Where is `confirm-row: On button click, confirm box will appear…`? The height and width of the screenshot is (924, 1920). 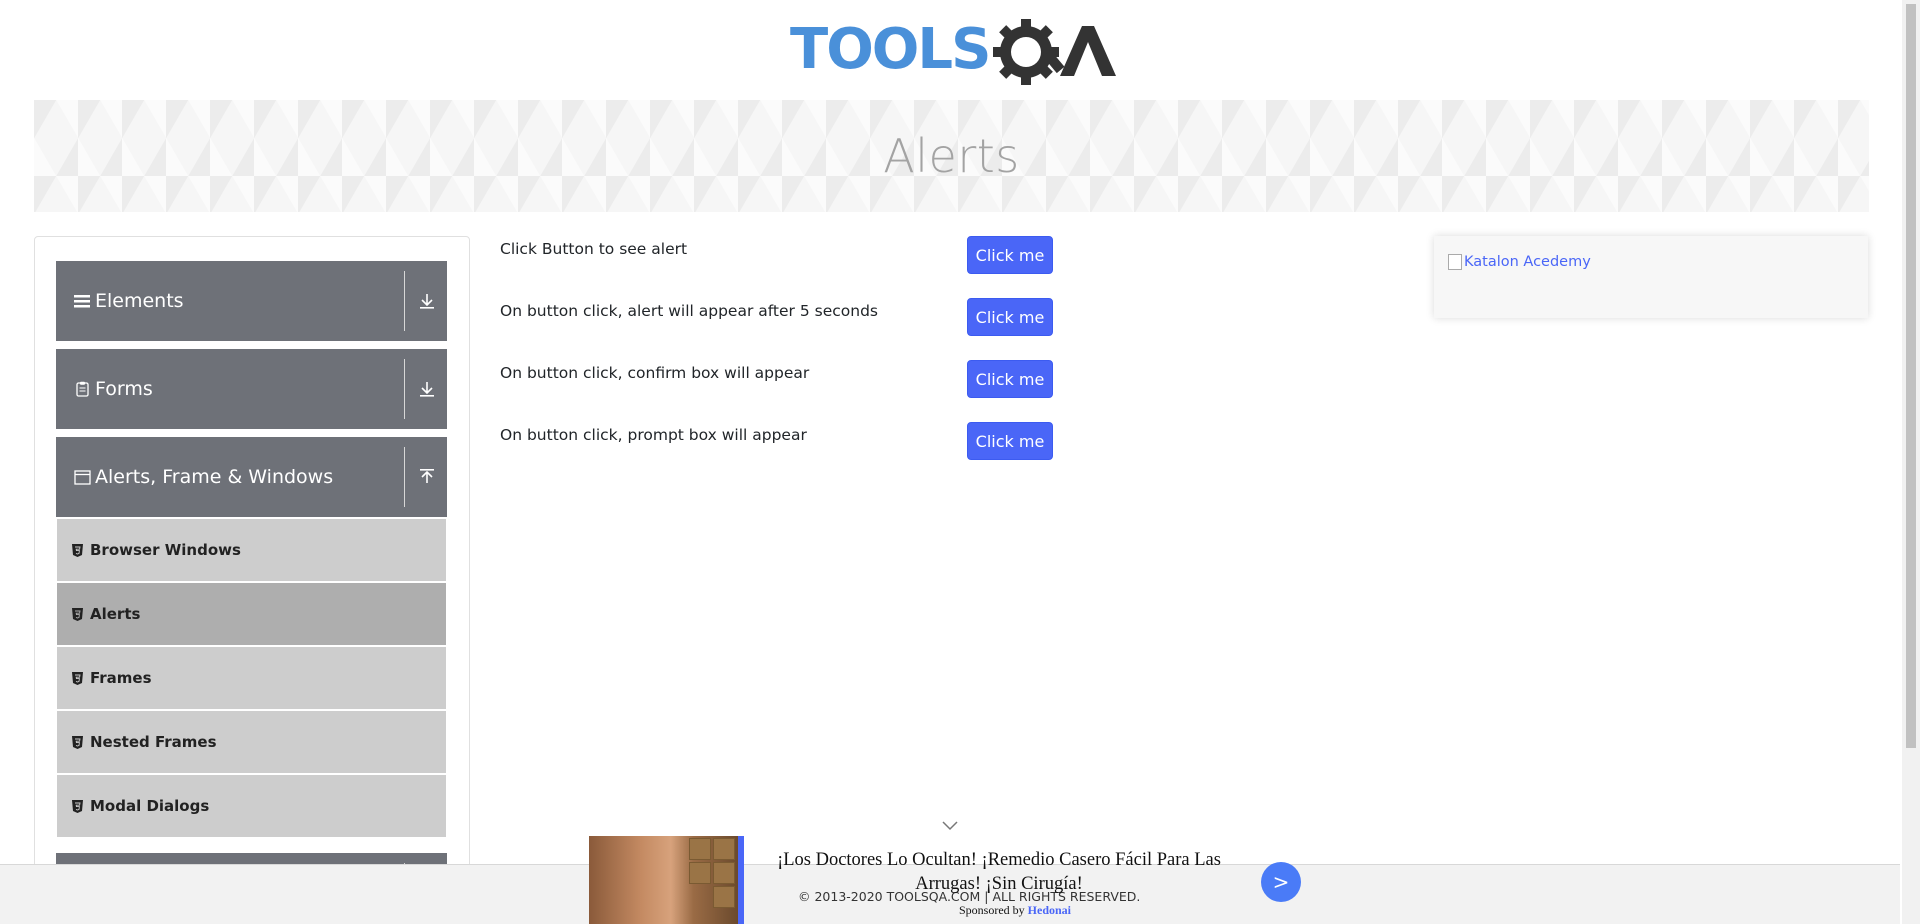
confirm-row: On button click, confirm box will appear… is located at coordinates (780, 380).